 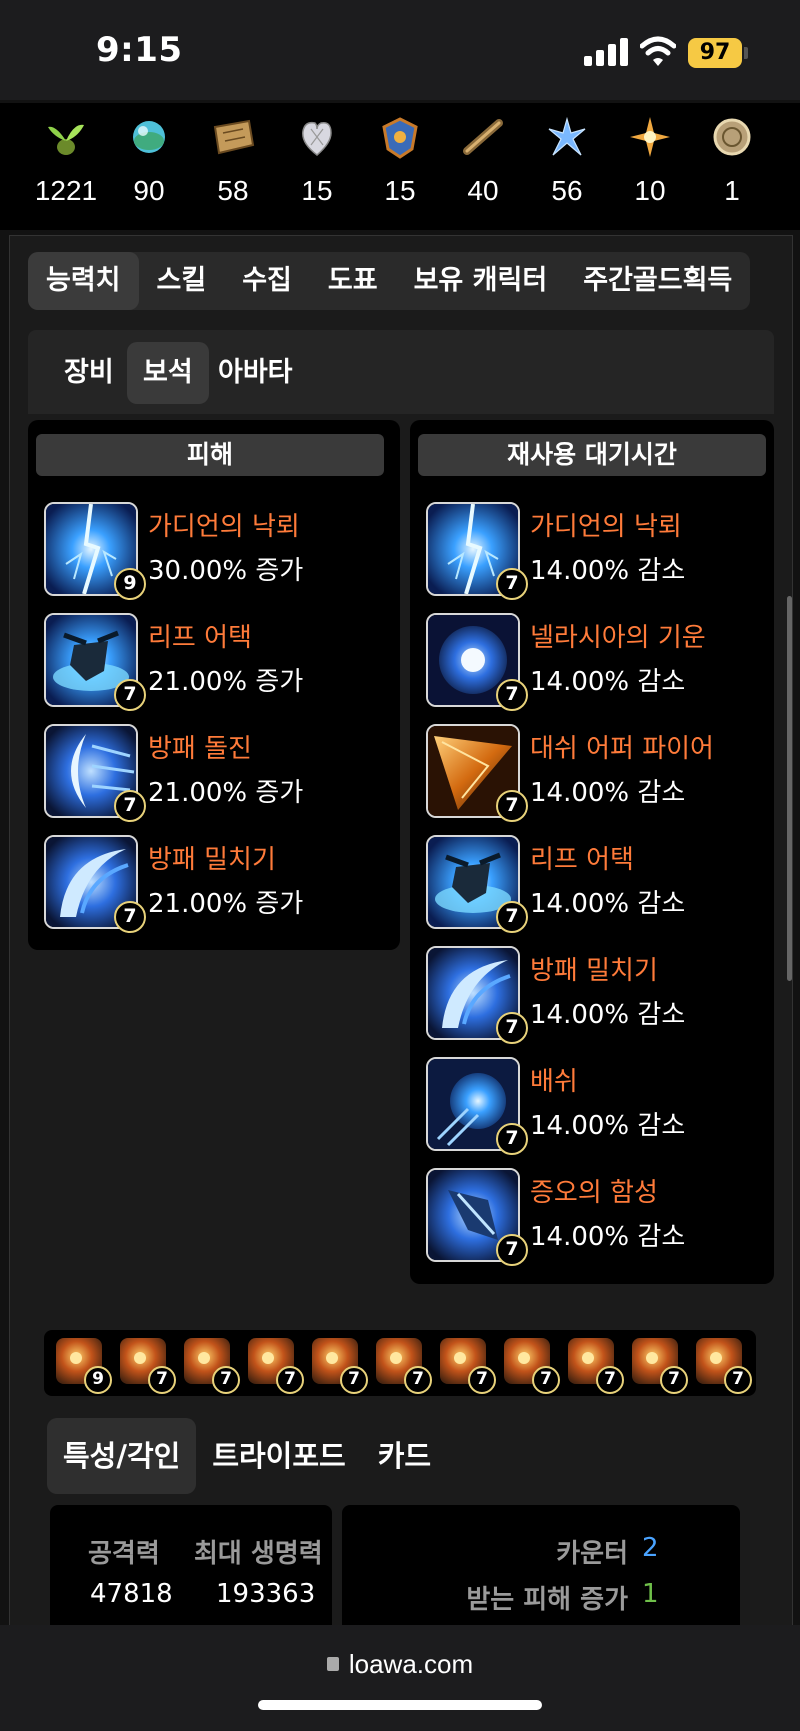 What do you see at coordinates (789, 788) in the screenshot?
I see `scrollbar` at bounding box center [789, 788].